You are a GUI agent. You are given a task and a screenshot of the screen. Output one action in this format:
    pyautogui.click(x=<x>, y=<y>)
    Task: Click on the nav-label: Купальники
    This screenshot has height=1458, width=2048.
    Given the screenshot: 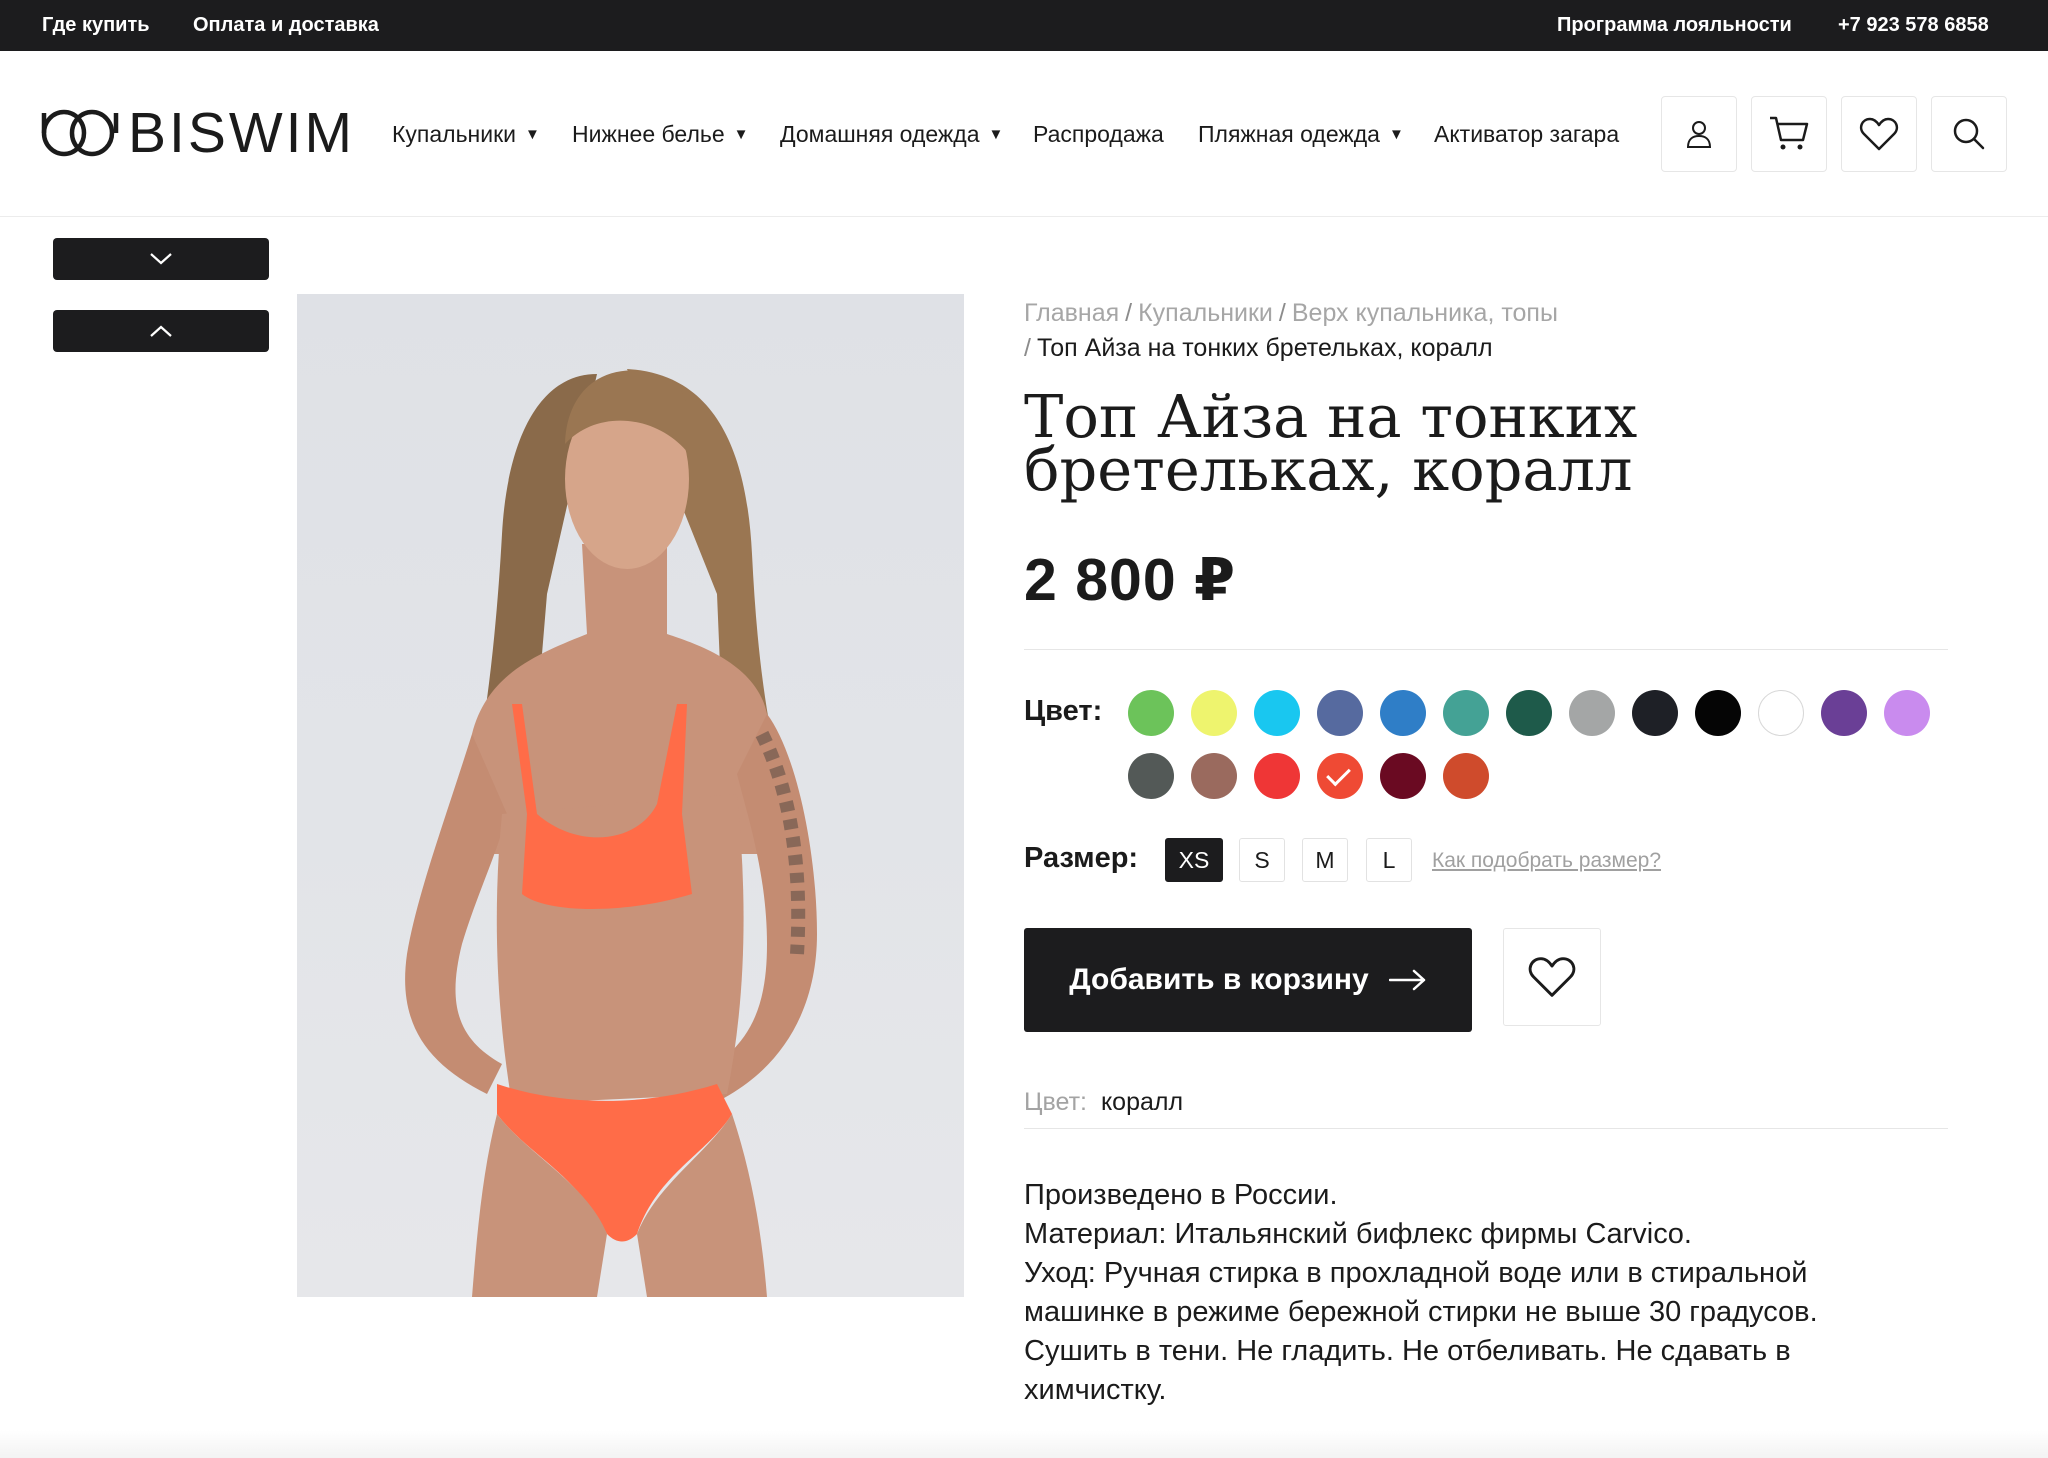 What is the action you would take?
    pyautogui.click(x=454, y=134)
    